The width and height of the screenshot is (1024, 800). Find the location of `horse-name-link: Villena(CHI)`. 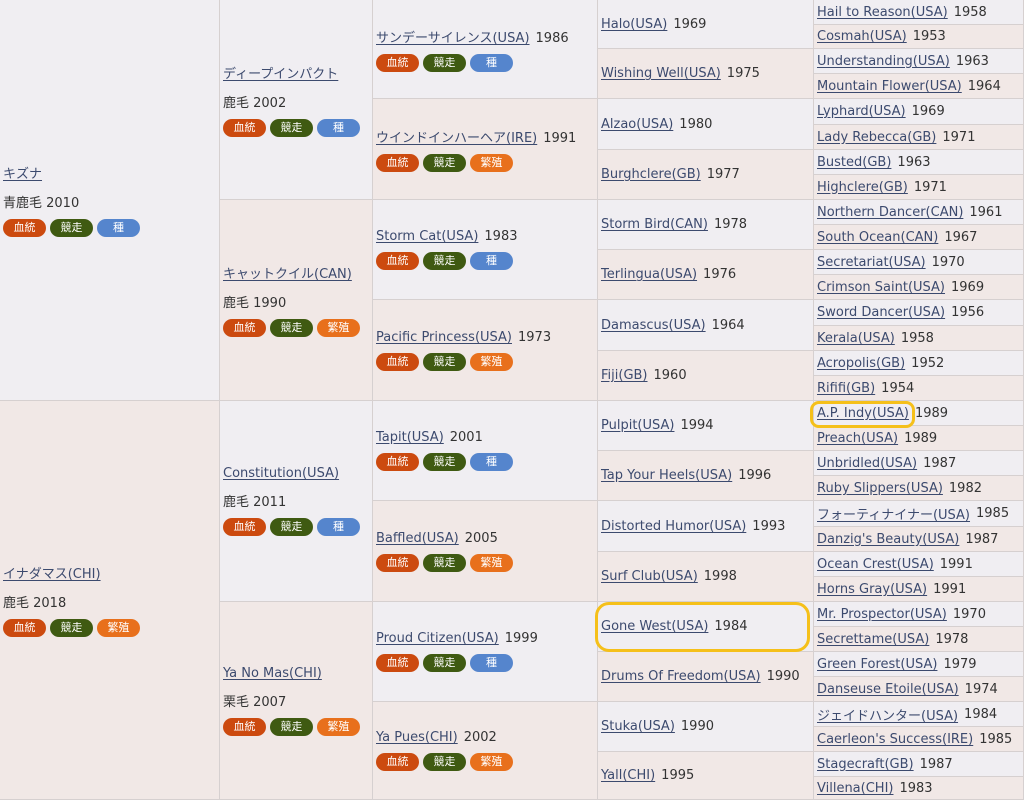

horse-name-link: Villena(CHI) is located at coordinates (855, 788).